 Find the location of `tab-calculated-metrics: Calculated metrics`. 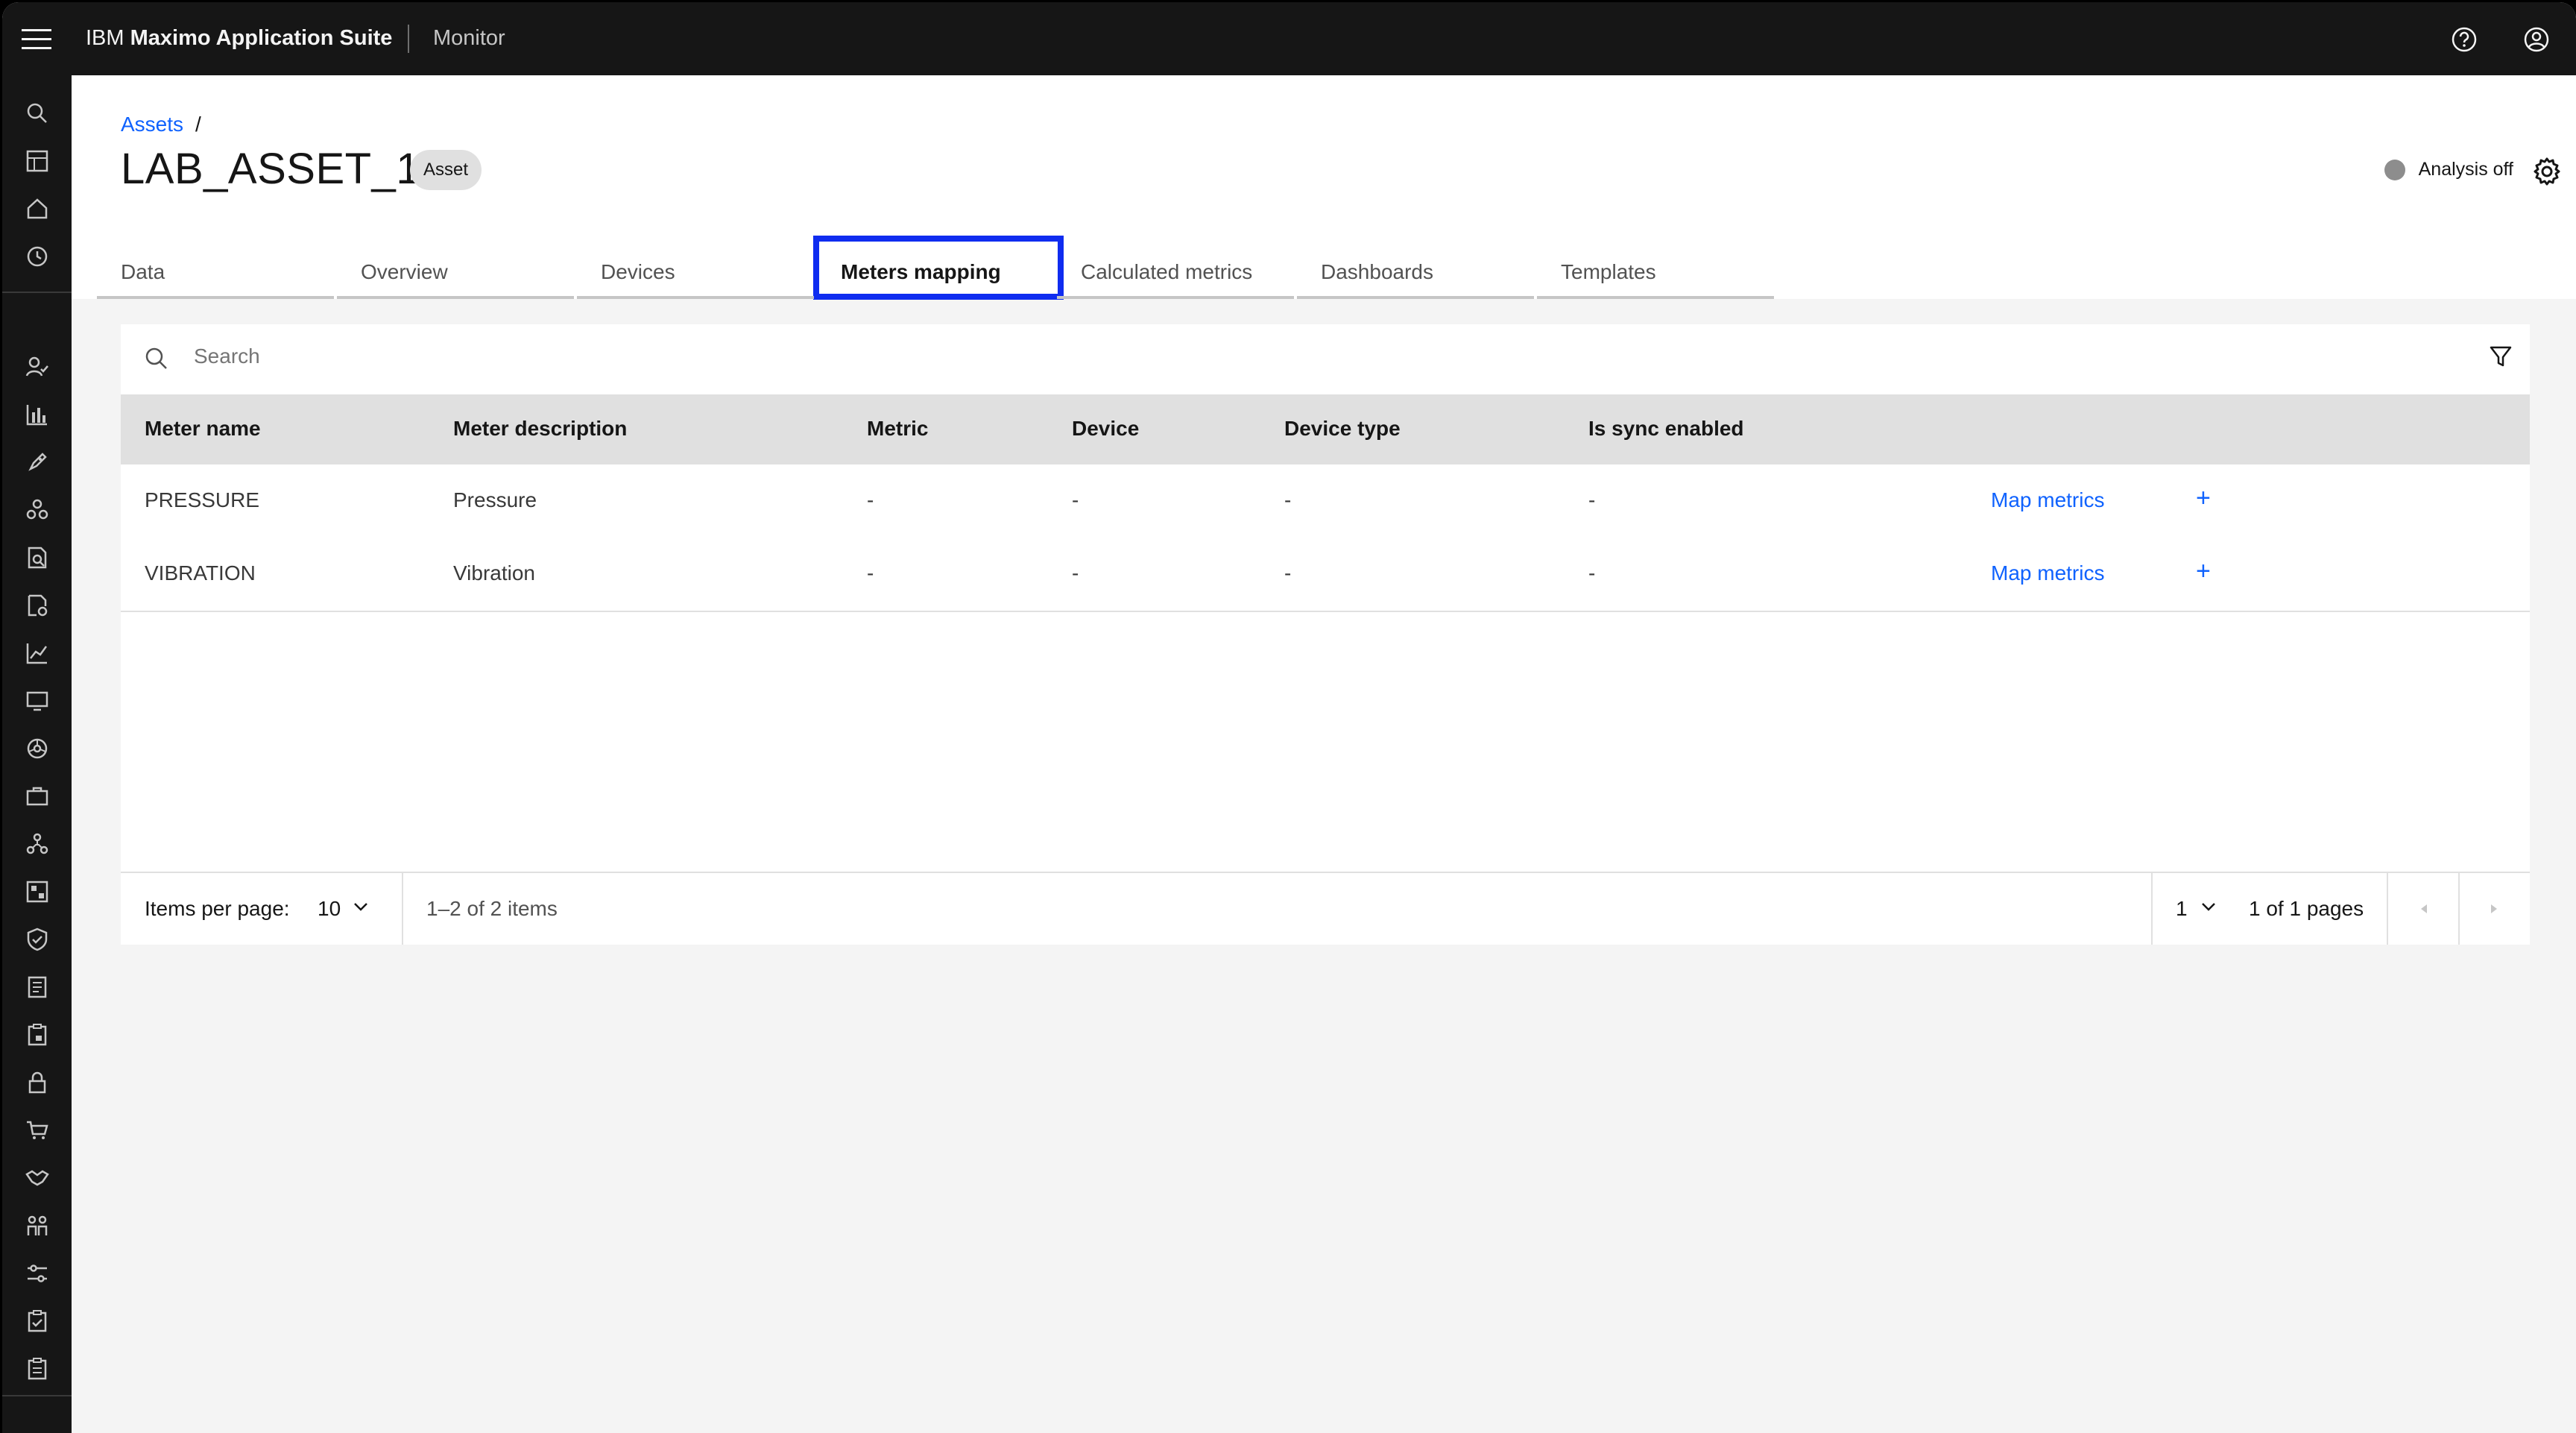

tab-calculated-metrics: Calculated metrics is located at coordinates (1175, 276).